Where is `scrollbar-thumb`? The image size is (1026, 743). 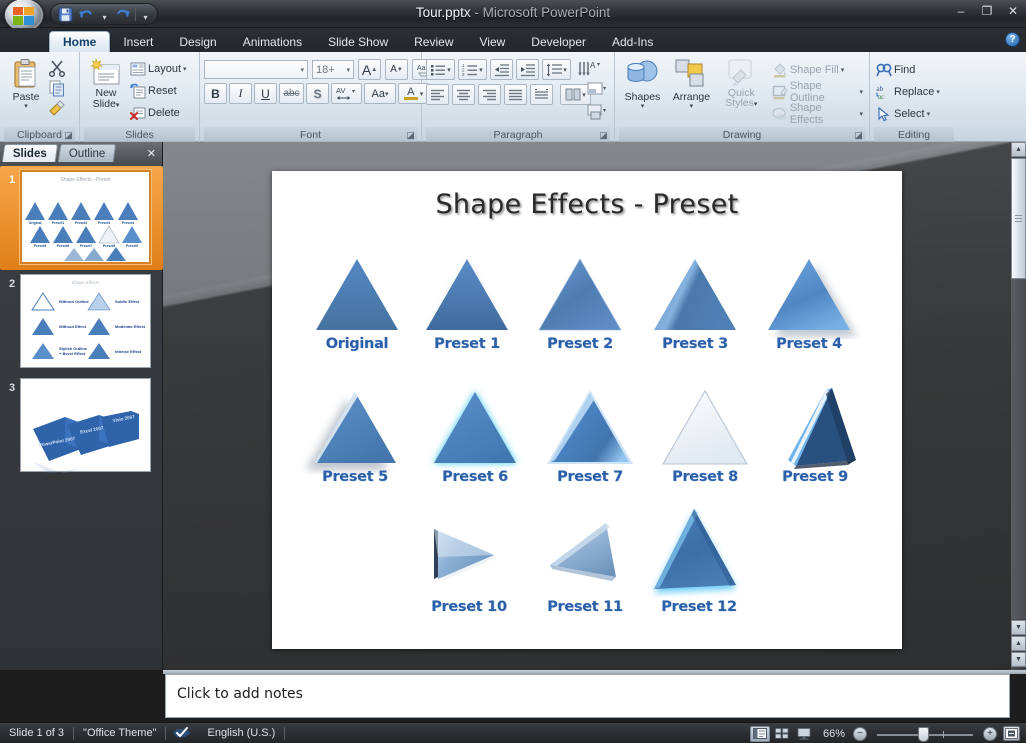 scrollbar-thumb is located at coordinates (1018, 218).